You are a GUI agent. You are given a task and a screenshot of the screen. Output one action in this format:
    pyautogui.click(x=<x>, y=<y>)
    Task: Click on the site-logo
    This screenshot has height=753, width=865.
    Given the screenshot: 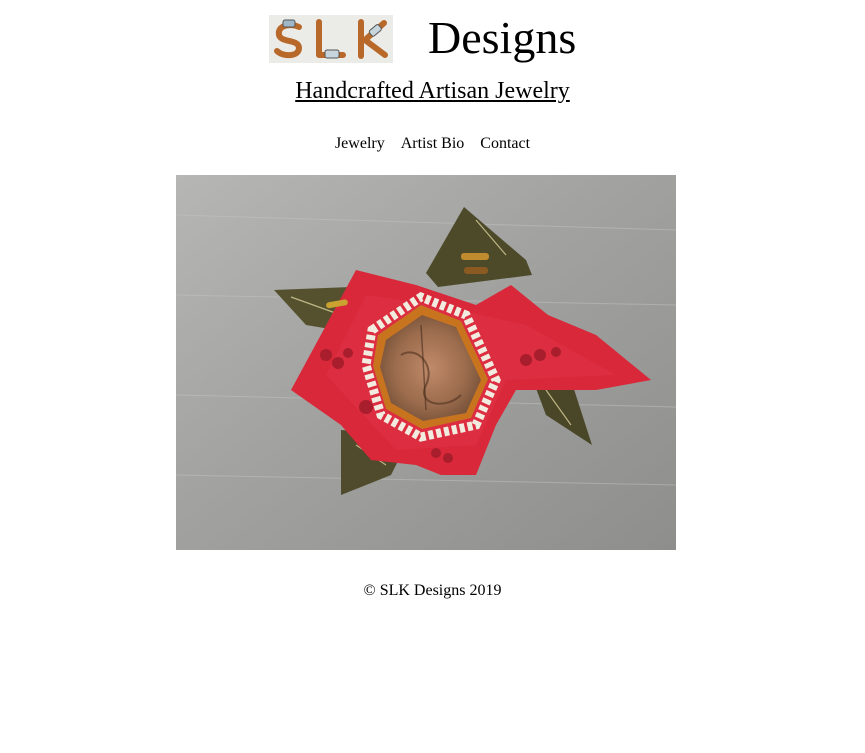 What is the action you would take?
    pyautogui.click(x=331, y=39)
    